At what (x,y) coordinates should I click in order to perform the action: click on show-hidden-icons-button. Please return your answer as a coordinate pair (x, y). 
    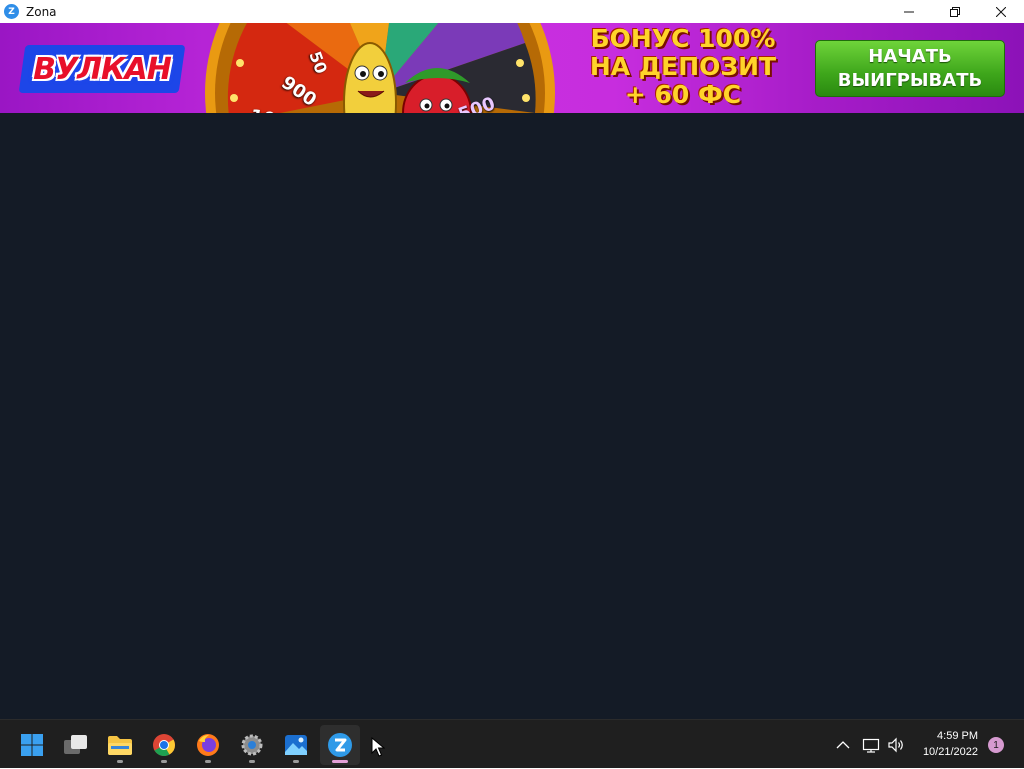
    Looking at the image, I should click on (843, 744).